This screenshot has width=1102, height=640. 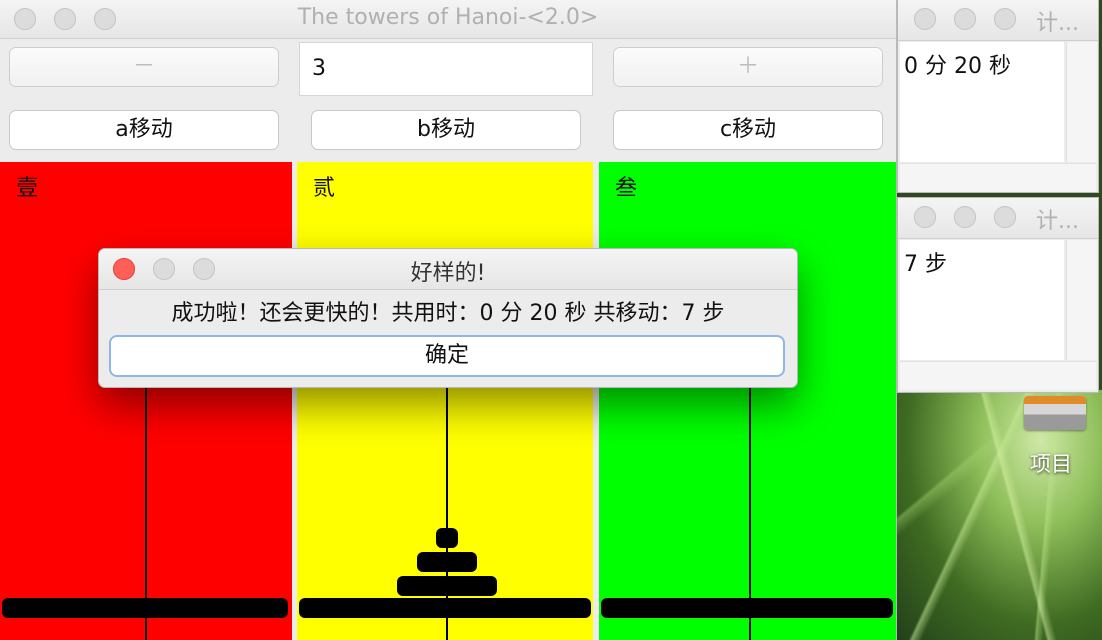 What do you see at coordinates (144, 130) in the screenshot?
I see `move-a-button: a移动` at bounding box center [144, 130].